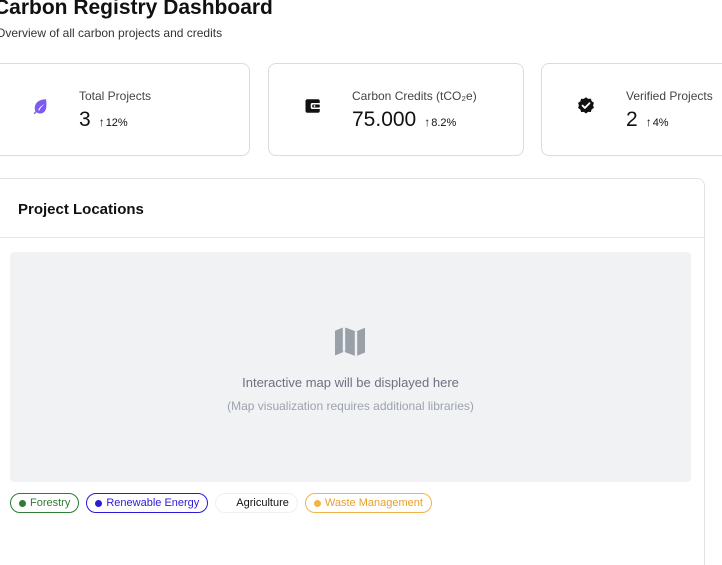 Image resolution: width=722 pixels, height=565 pixels. What do you see at coordinates (81, 209) in the screenshot?
I see `panel-title: Project Locations` at bounding box center [81, 209].